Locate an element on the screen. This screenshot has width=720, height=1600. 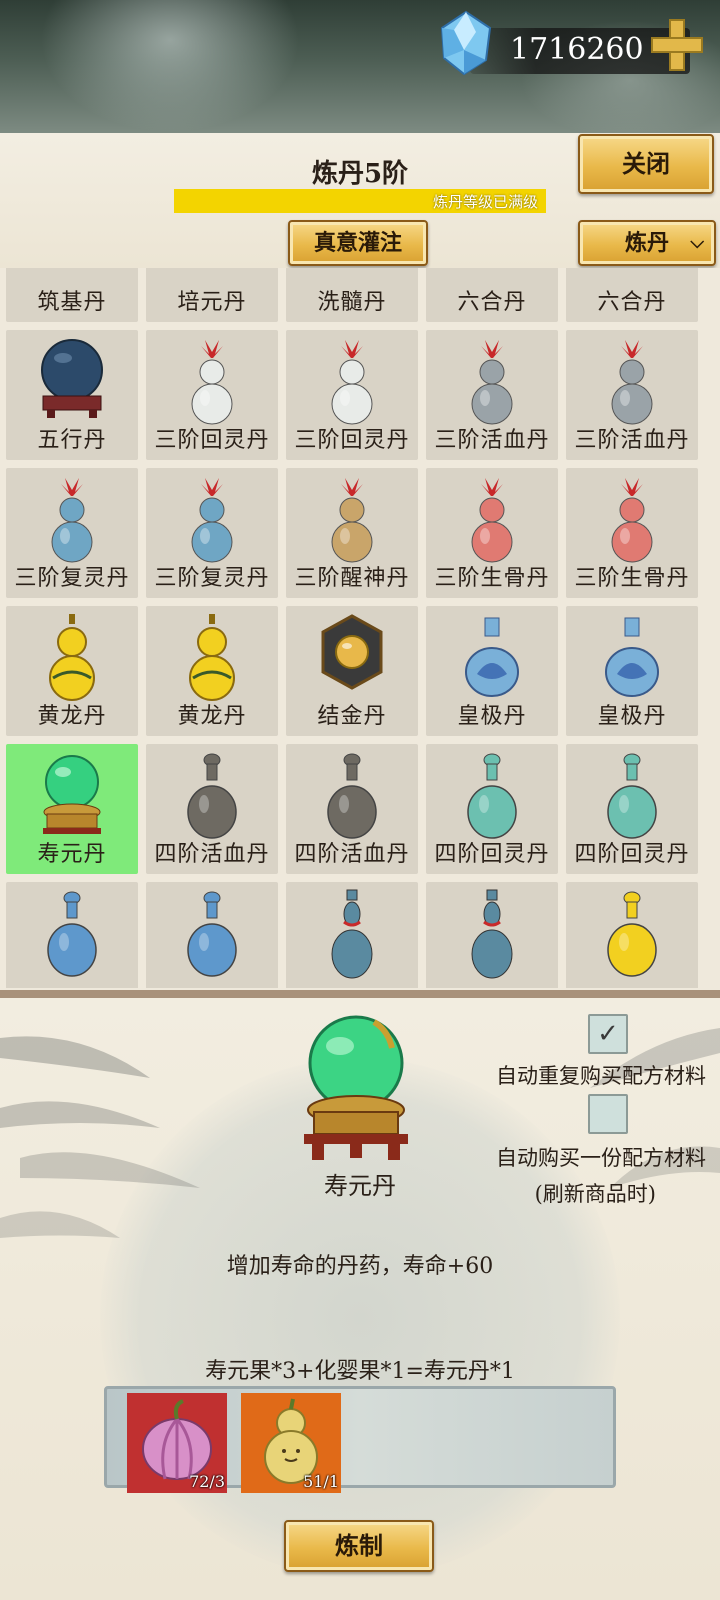
pill-name: 寿元丹 is located at coordinates (72, 854).